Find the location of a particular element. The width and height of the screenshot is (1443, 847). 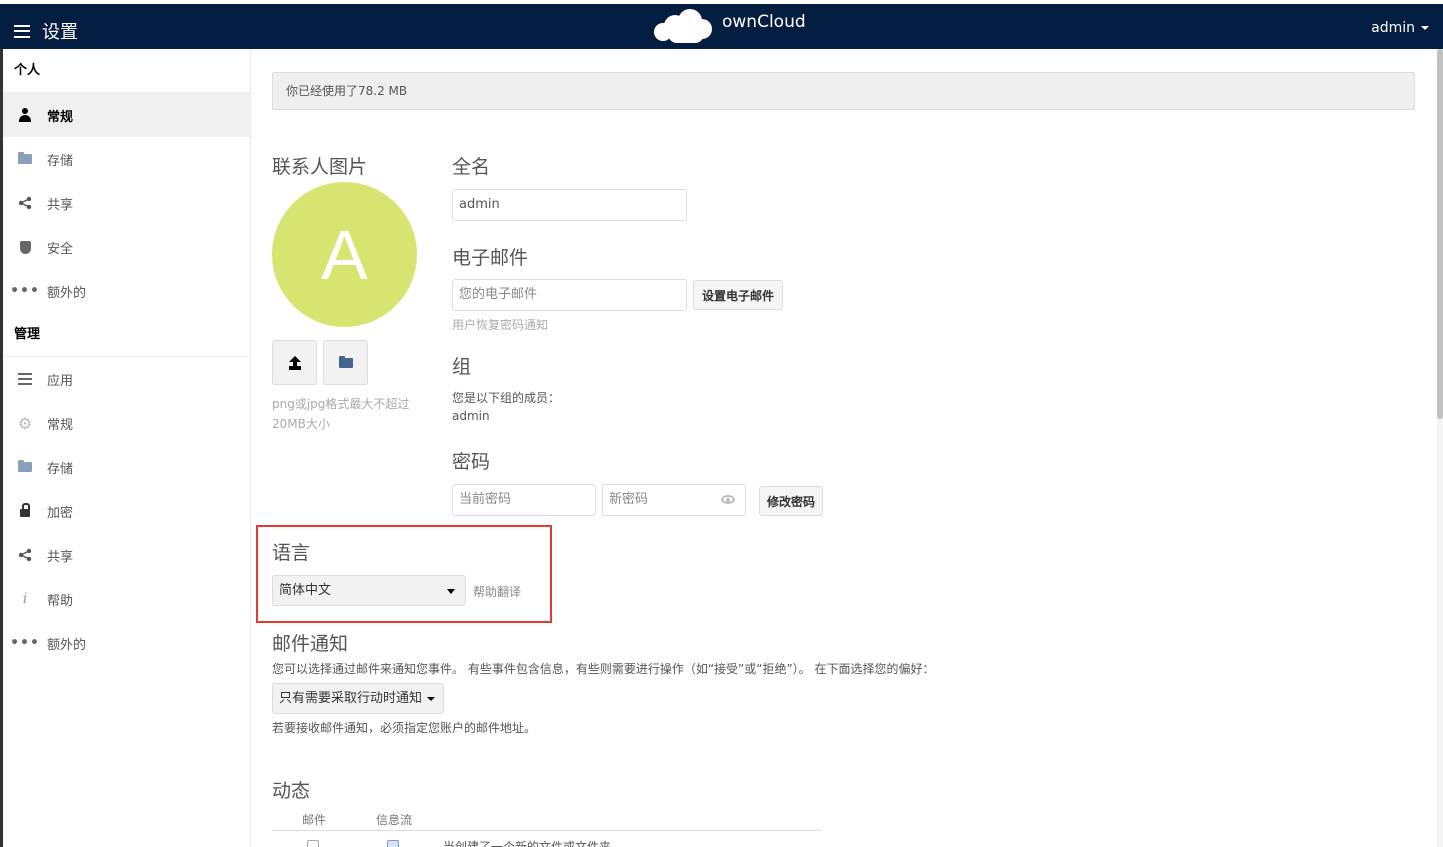

set-email-button: 设置电子邮件 is located at coordinates (738, 295).